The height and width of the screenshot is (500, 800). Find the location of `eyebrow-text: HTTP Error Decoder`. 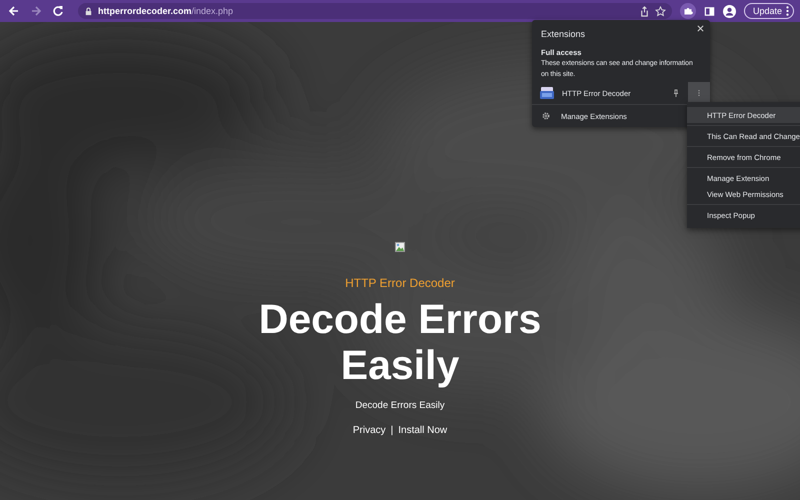

eyebrow-text: HTTP Error Decoder is located at coordinates (400, 283).